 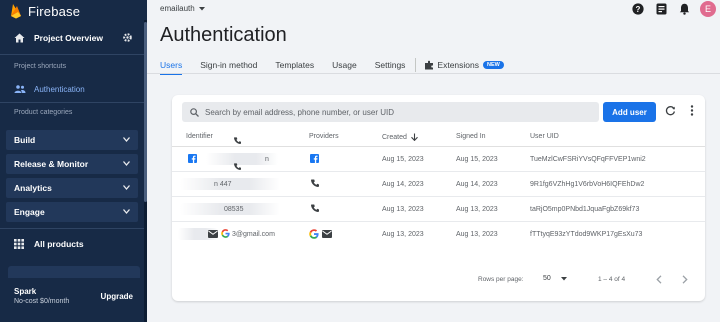 I want to click on column-header-signed-in: Signed In, so click(x=471, y=136).